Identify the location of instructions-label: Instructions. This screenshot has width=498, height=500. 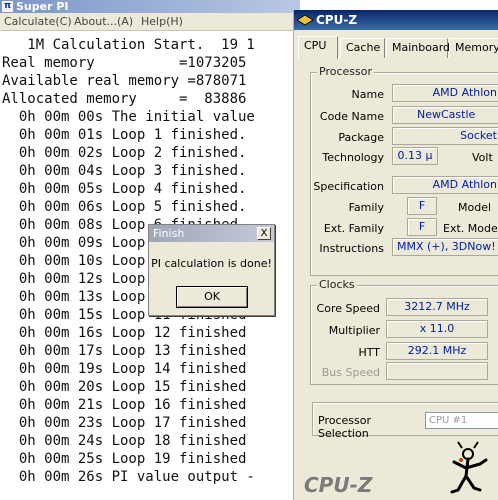
(351, 248).